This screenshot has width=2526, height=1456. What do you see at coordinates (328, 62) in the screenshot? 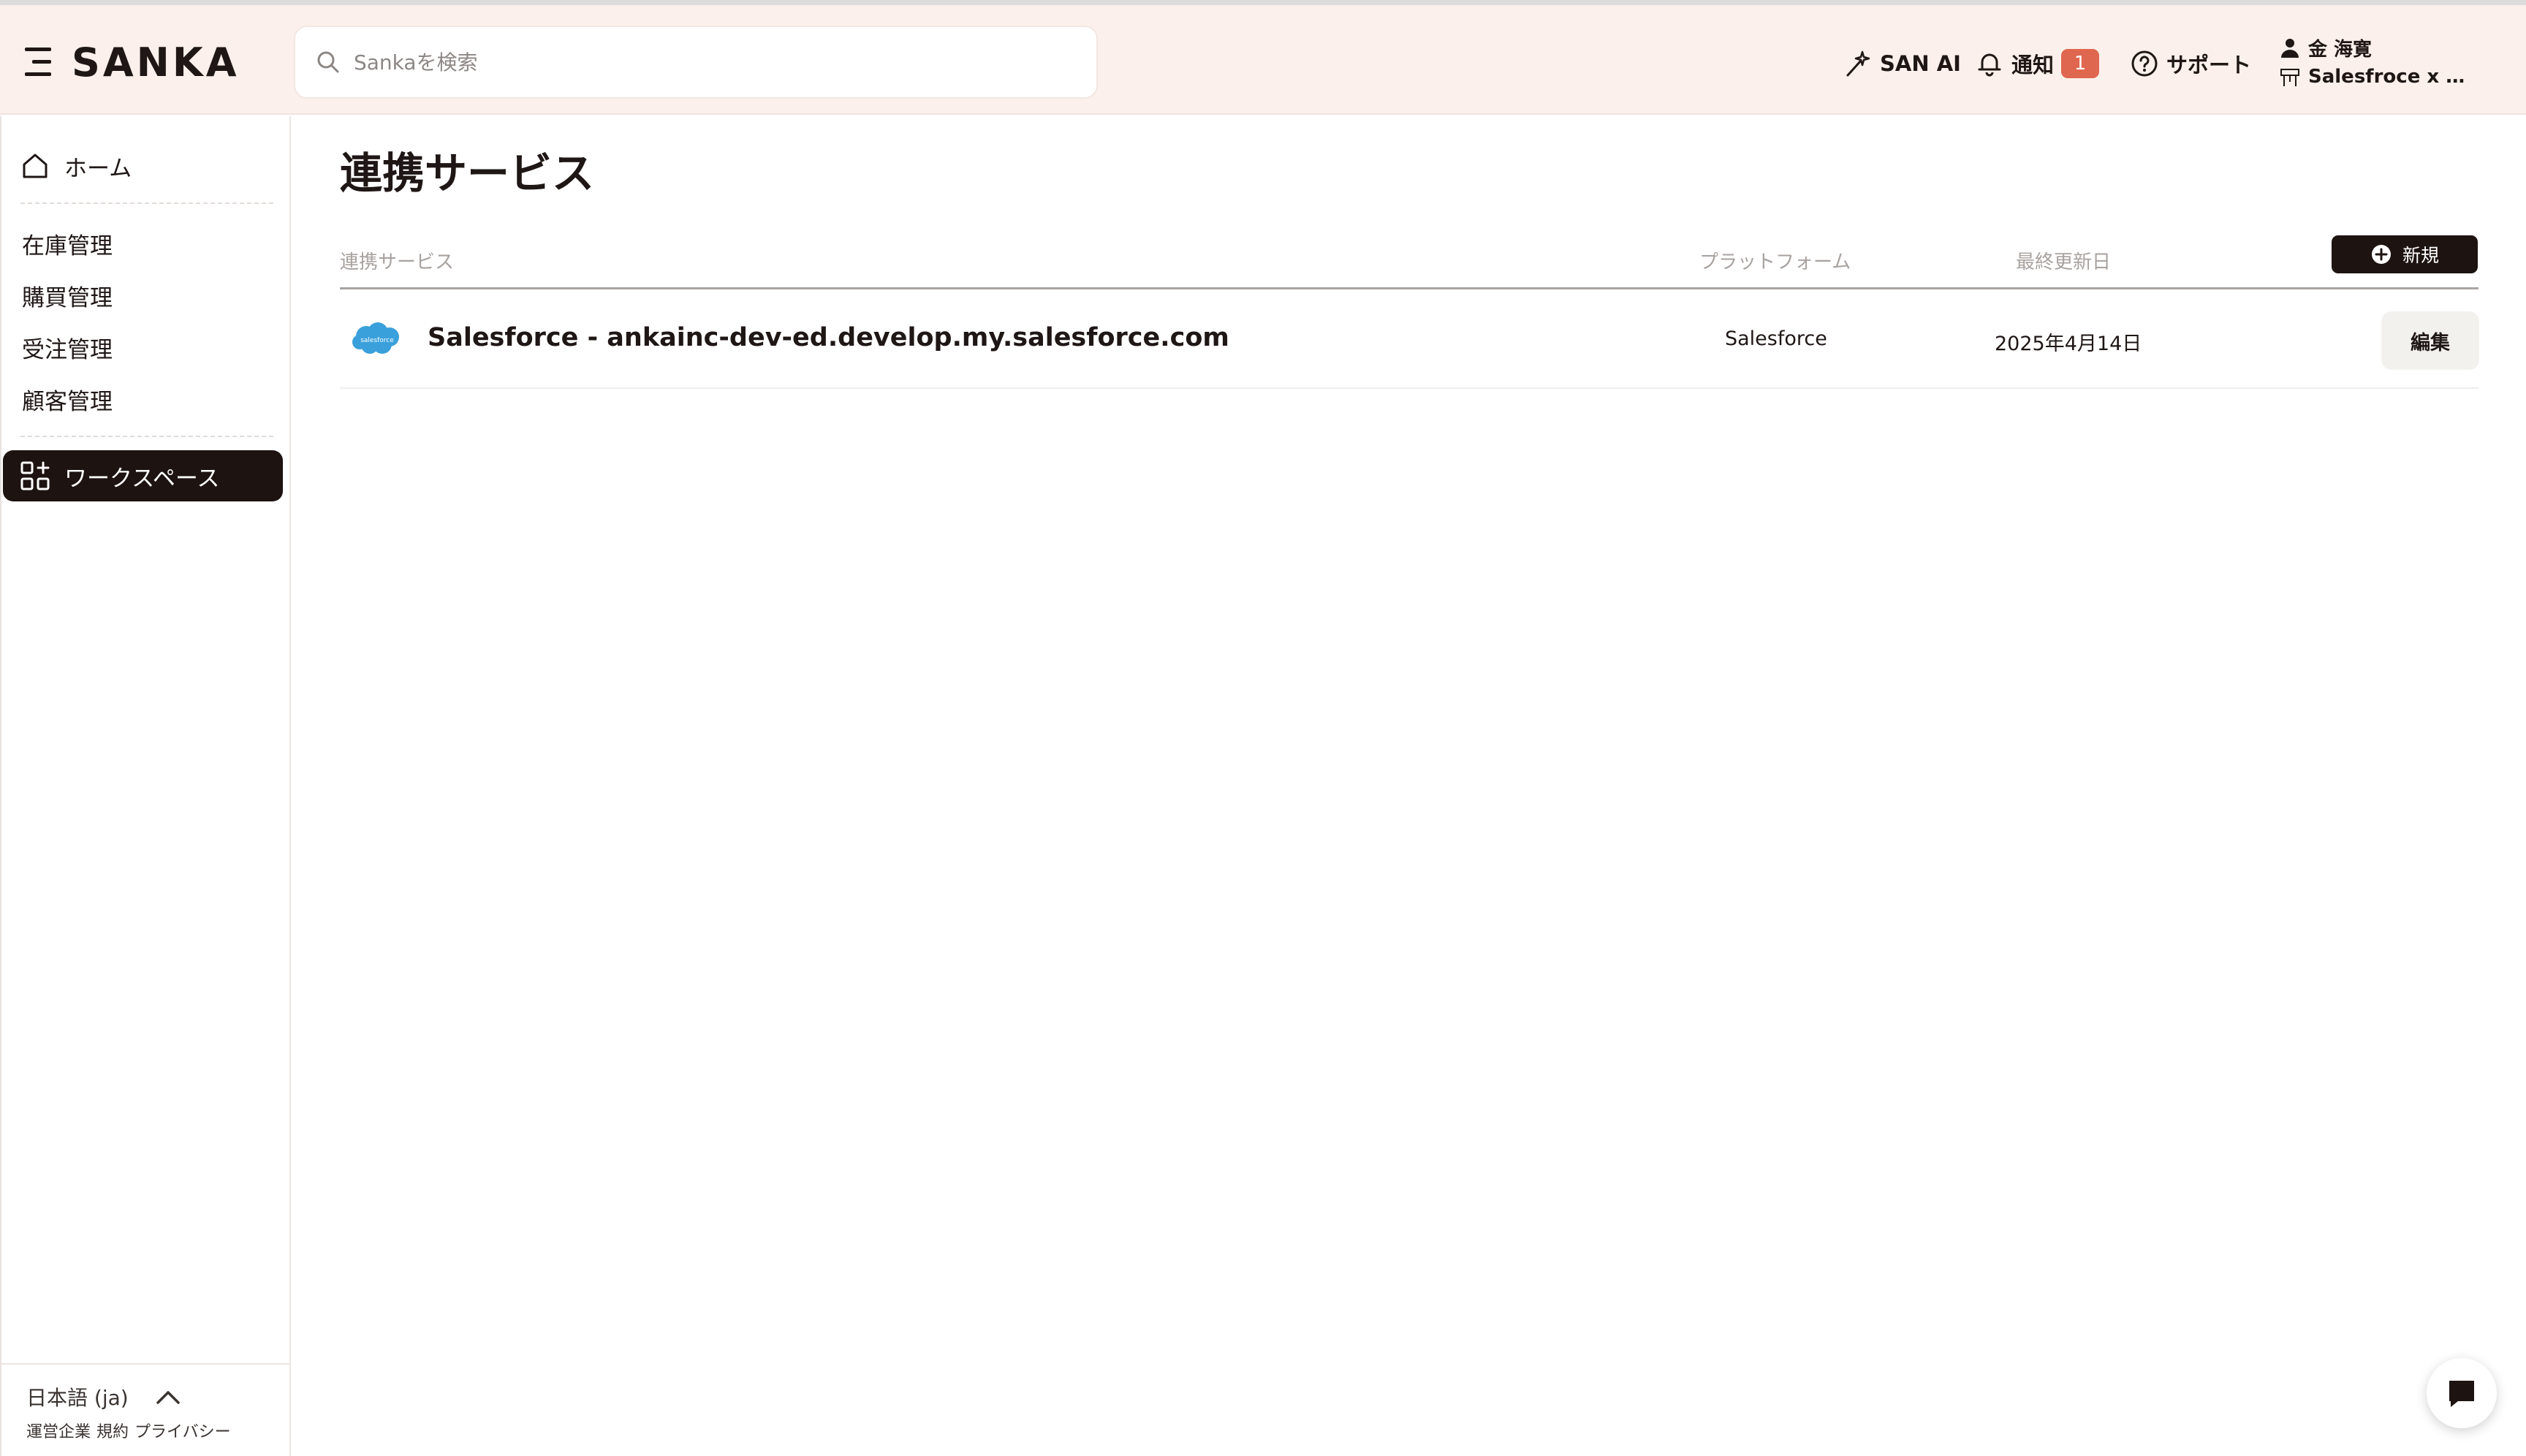
I see `search-icon` at bounding box center [328, 62].